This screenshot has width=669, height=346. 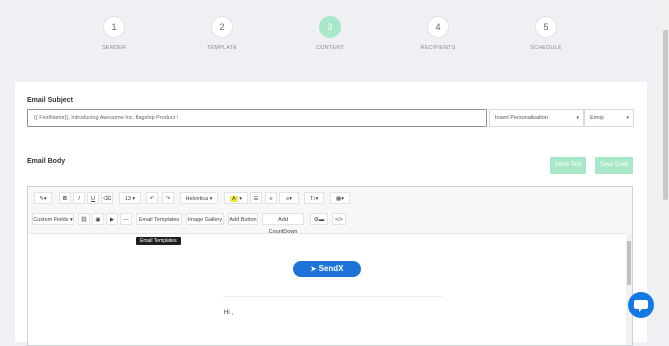 What do you see at coordinates (339, 219) in the screenshot?
I see `code-view-button: </>` at bounding box center [339, 219].